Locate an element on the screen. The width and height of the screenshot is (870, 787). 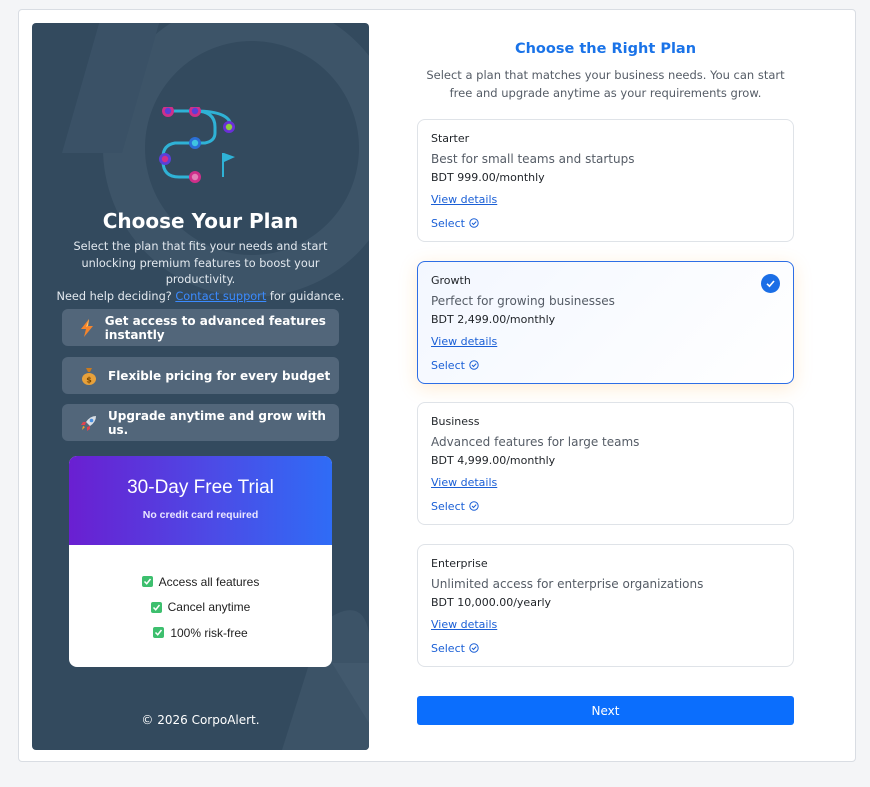
plan-description: Perfect for growing businesses is located at coordinates (523, 301).